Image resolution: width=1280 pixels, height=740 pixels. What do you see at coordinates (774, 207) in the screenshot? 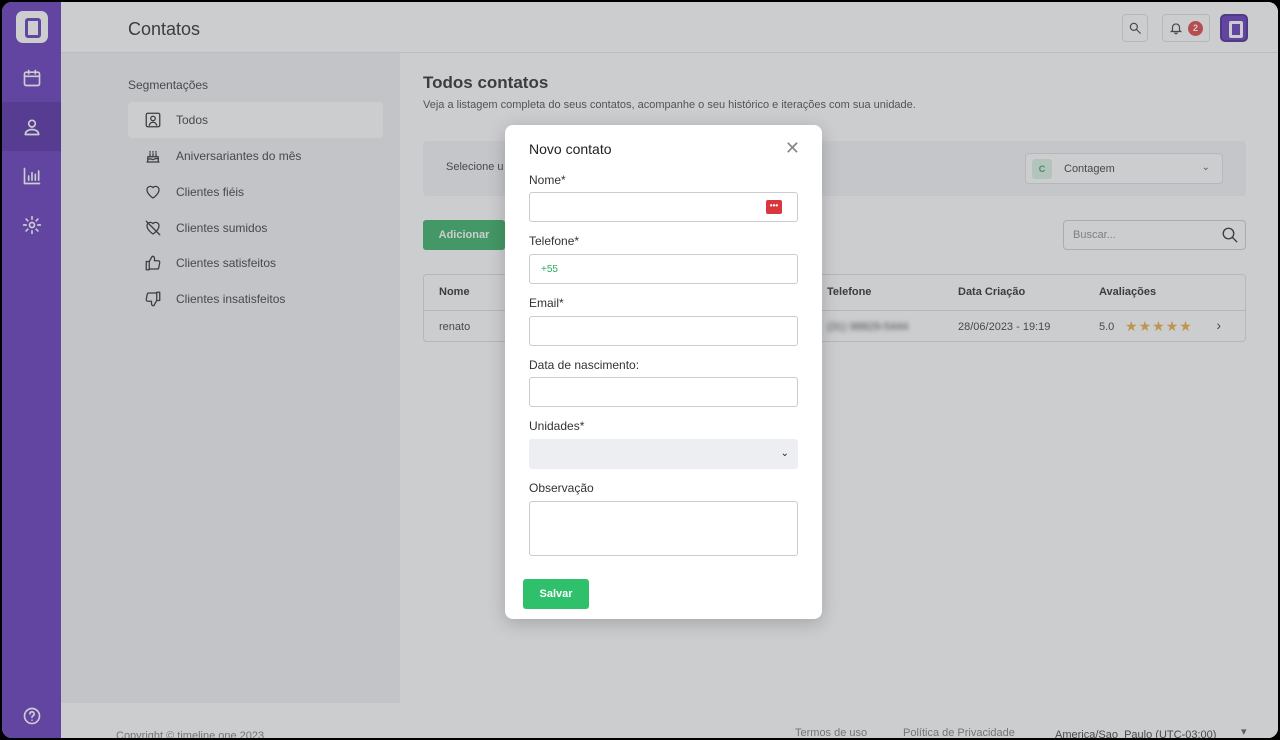
I see `password-manager-icon: •••` at bounding box center [774, 207].